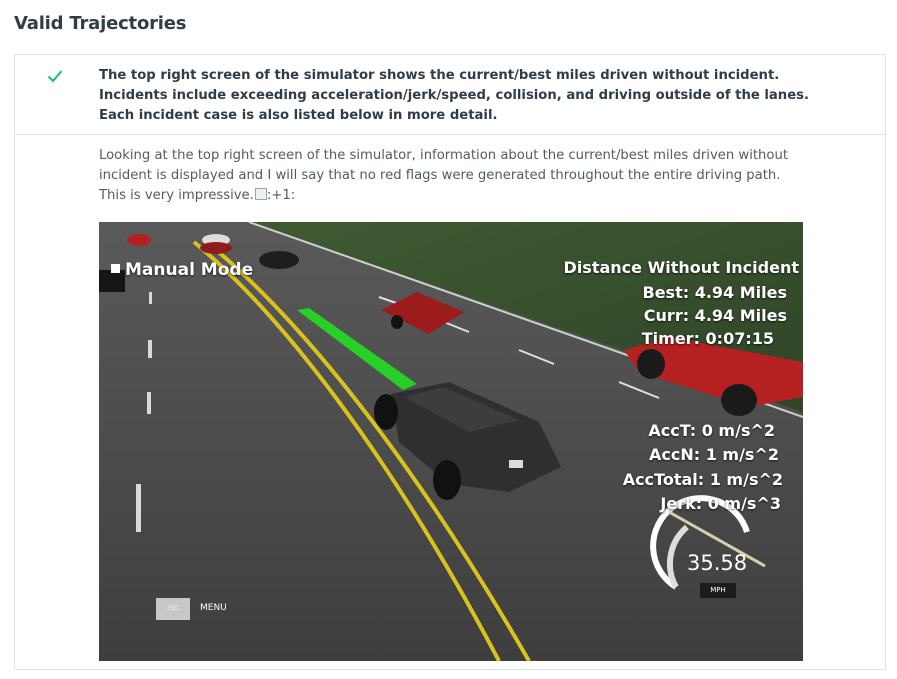 This screenshot has width=897, height=679. Describe the element at coordinates (260, 194) in the screenshot. I see `broken-image-icon` at that location.